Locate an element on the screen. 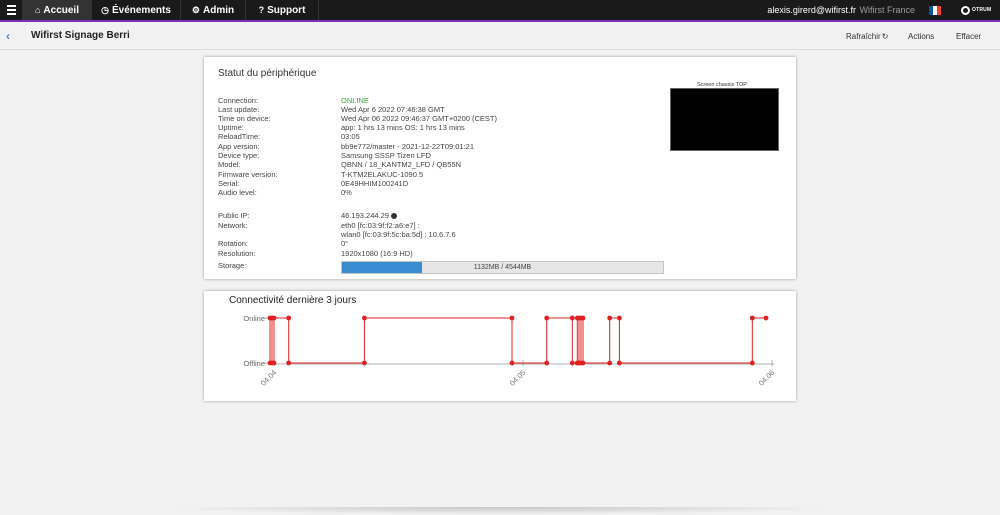 This screenshot has height=515, width=1000. nav-separator is located at coordinates (318, 10).